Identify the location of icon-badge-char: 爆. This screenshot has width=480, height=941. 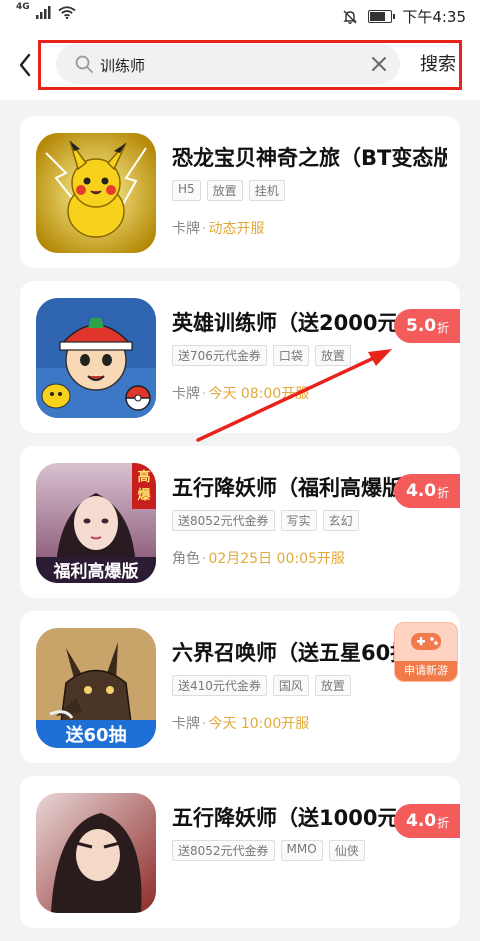
(144, 495).